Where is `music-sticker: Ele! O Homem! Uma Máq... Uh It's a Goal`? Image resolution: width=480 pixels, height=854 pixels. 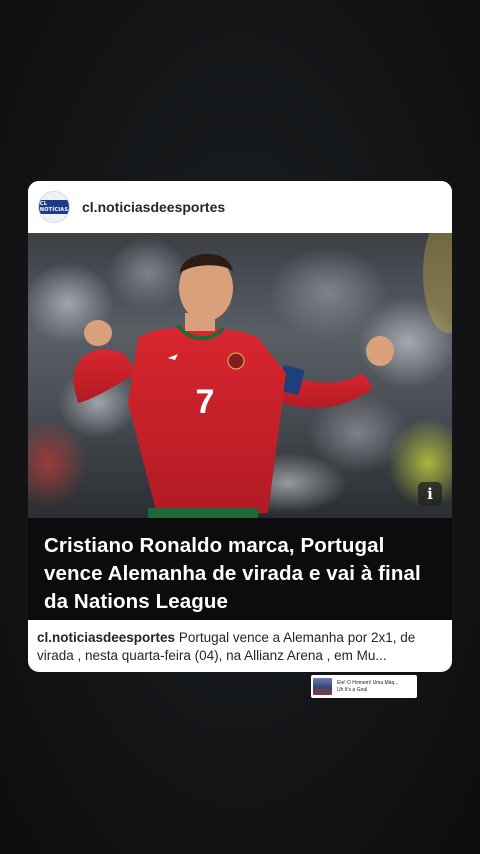
music-sticker: Ele! O Homem! Uma Máq... Uh It's a Goal is located at coordinates (364, 686).